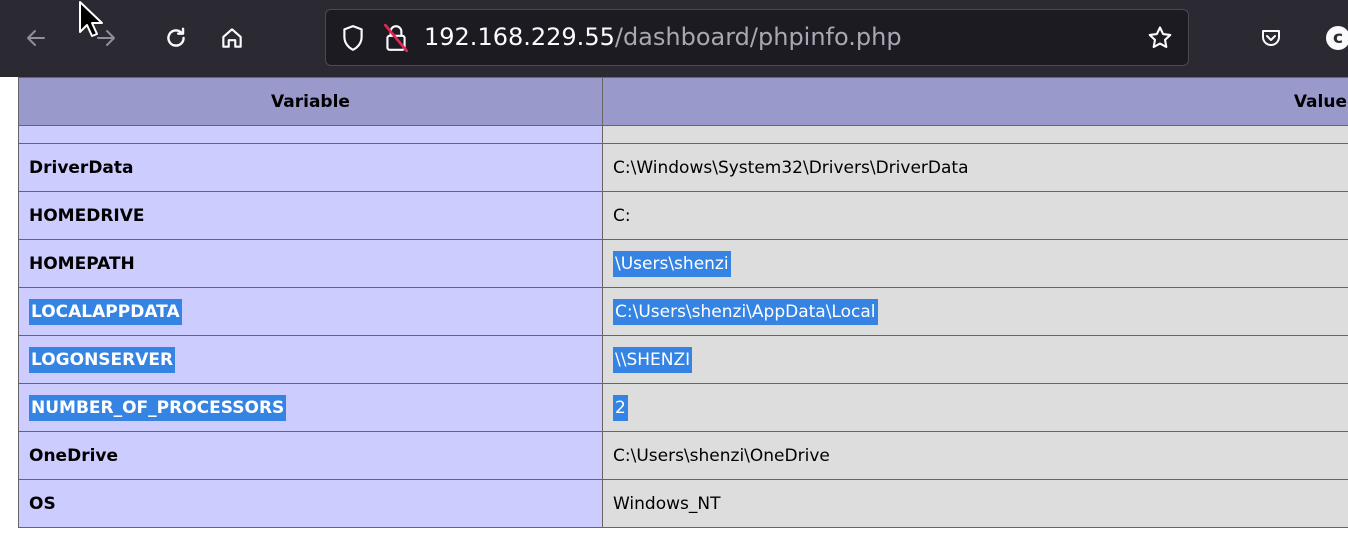 The width and height of the screenshot is (1348, 534). I want to click on url-text: 192.168.229.55/dashboard/phpinfo.php, so click(663, 37).